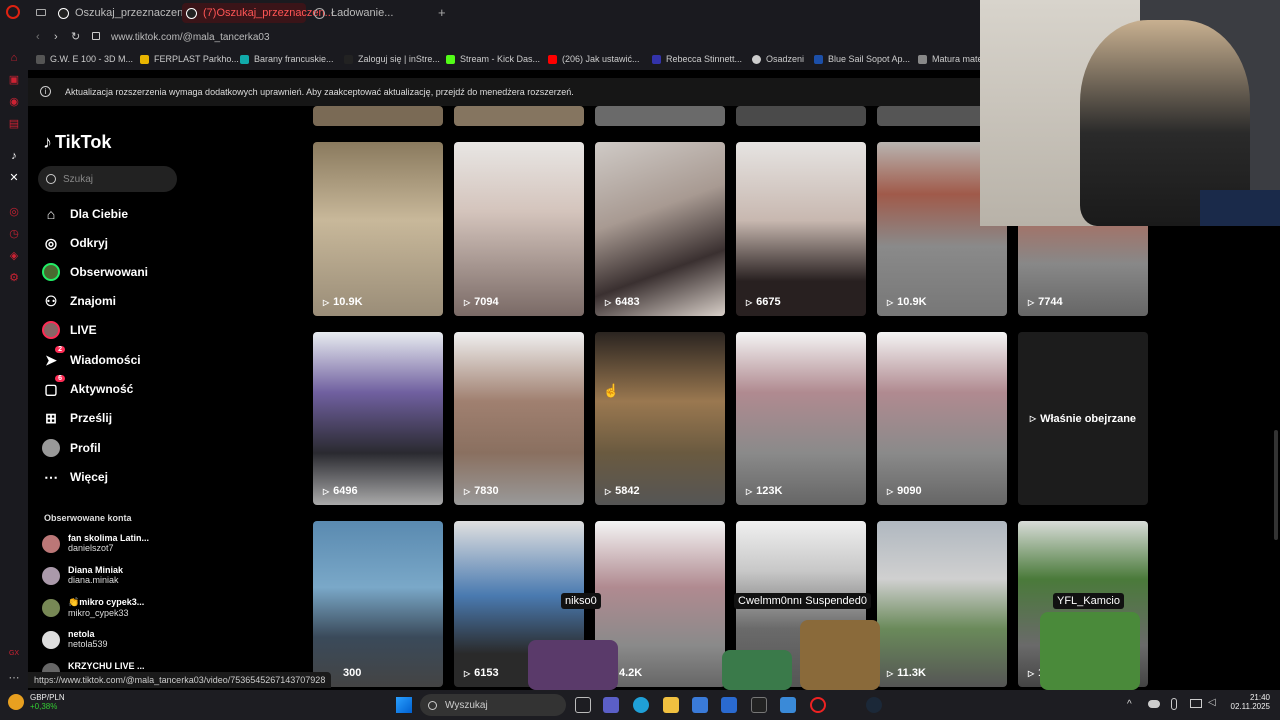 The height and width of the screenshot is (720, 1280). Describe the element at coordinates (69, 330) in the screenshot. I see `nav-live: LIVE` at that location.